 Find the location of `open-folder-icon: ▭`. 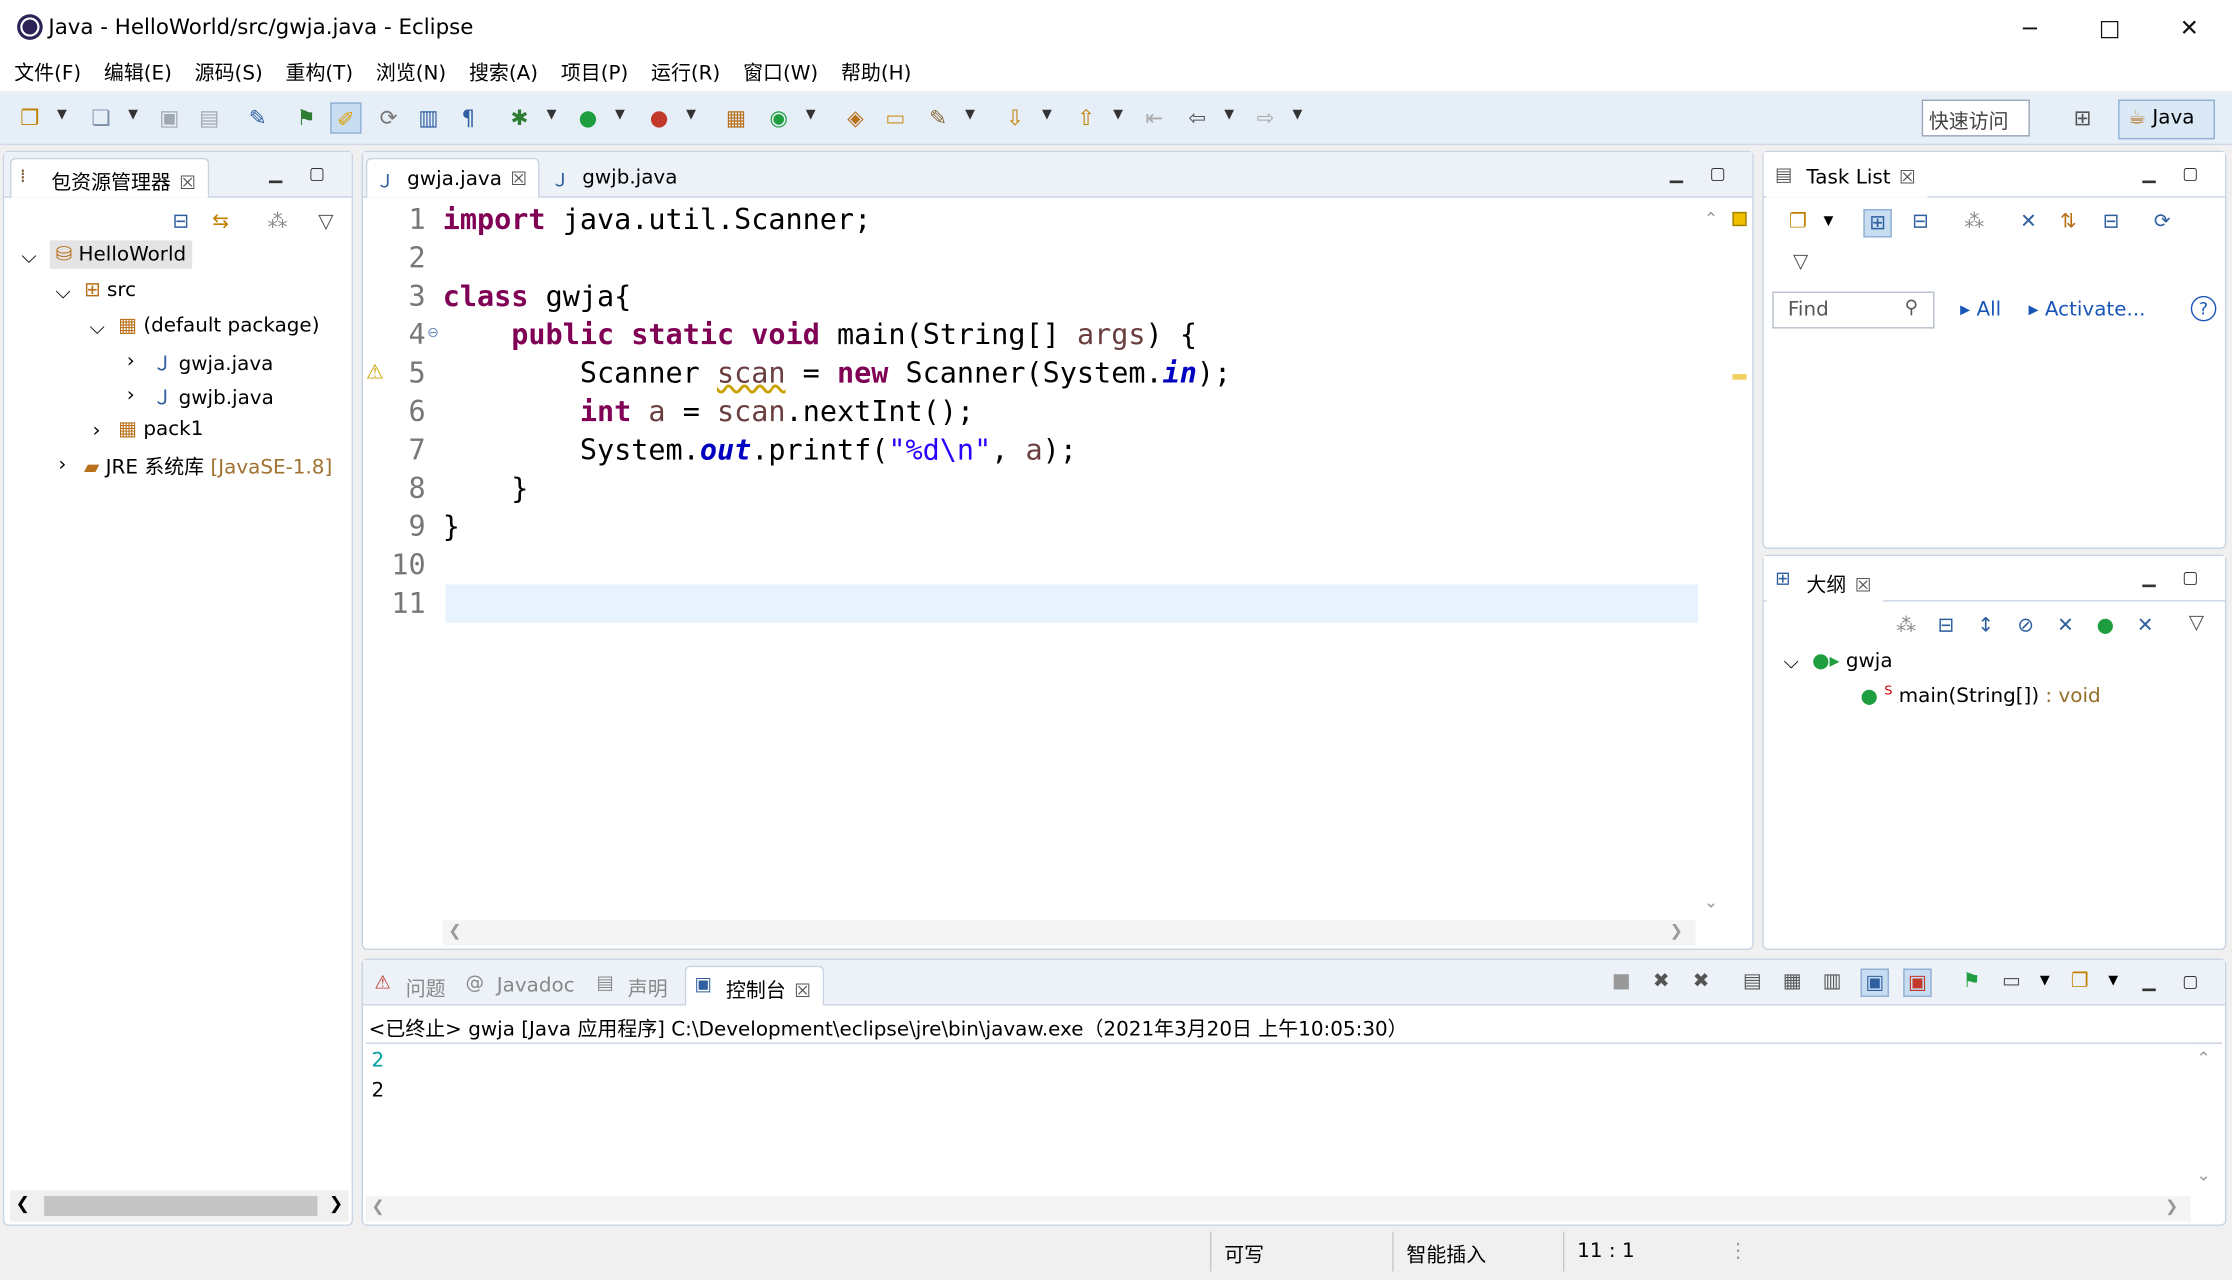

open-folder-icon: ▭ is located at coordinates (895, 117).